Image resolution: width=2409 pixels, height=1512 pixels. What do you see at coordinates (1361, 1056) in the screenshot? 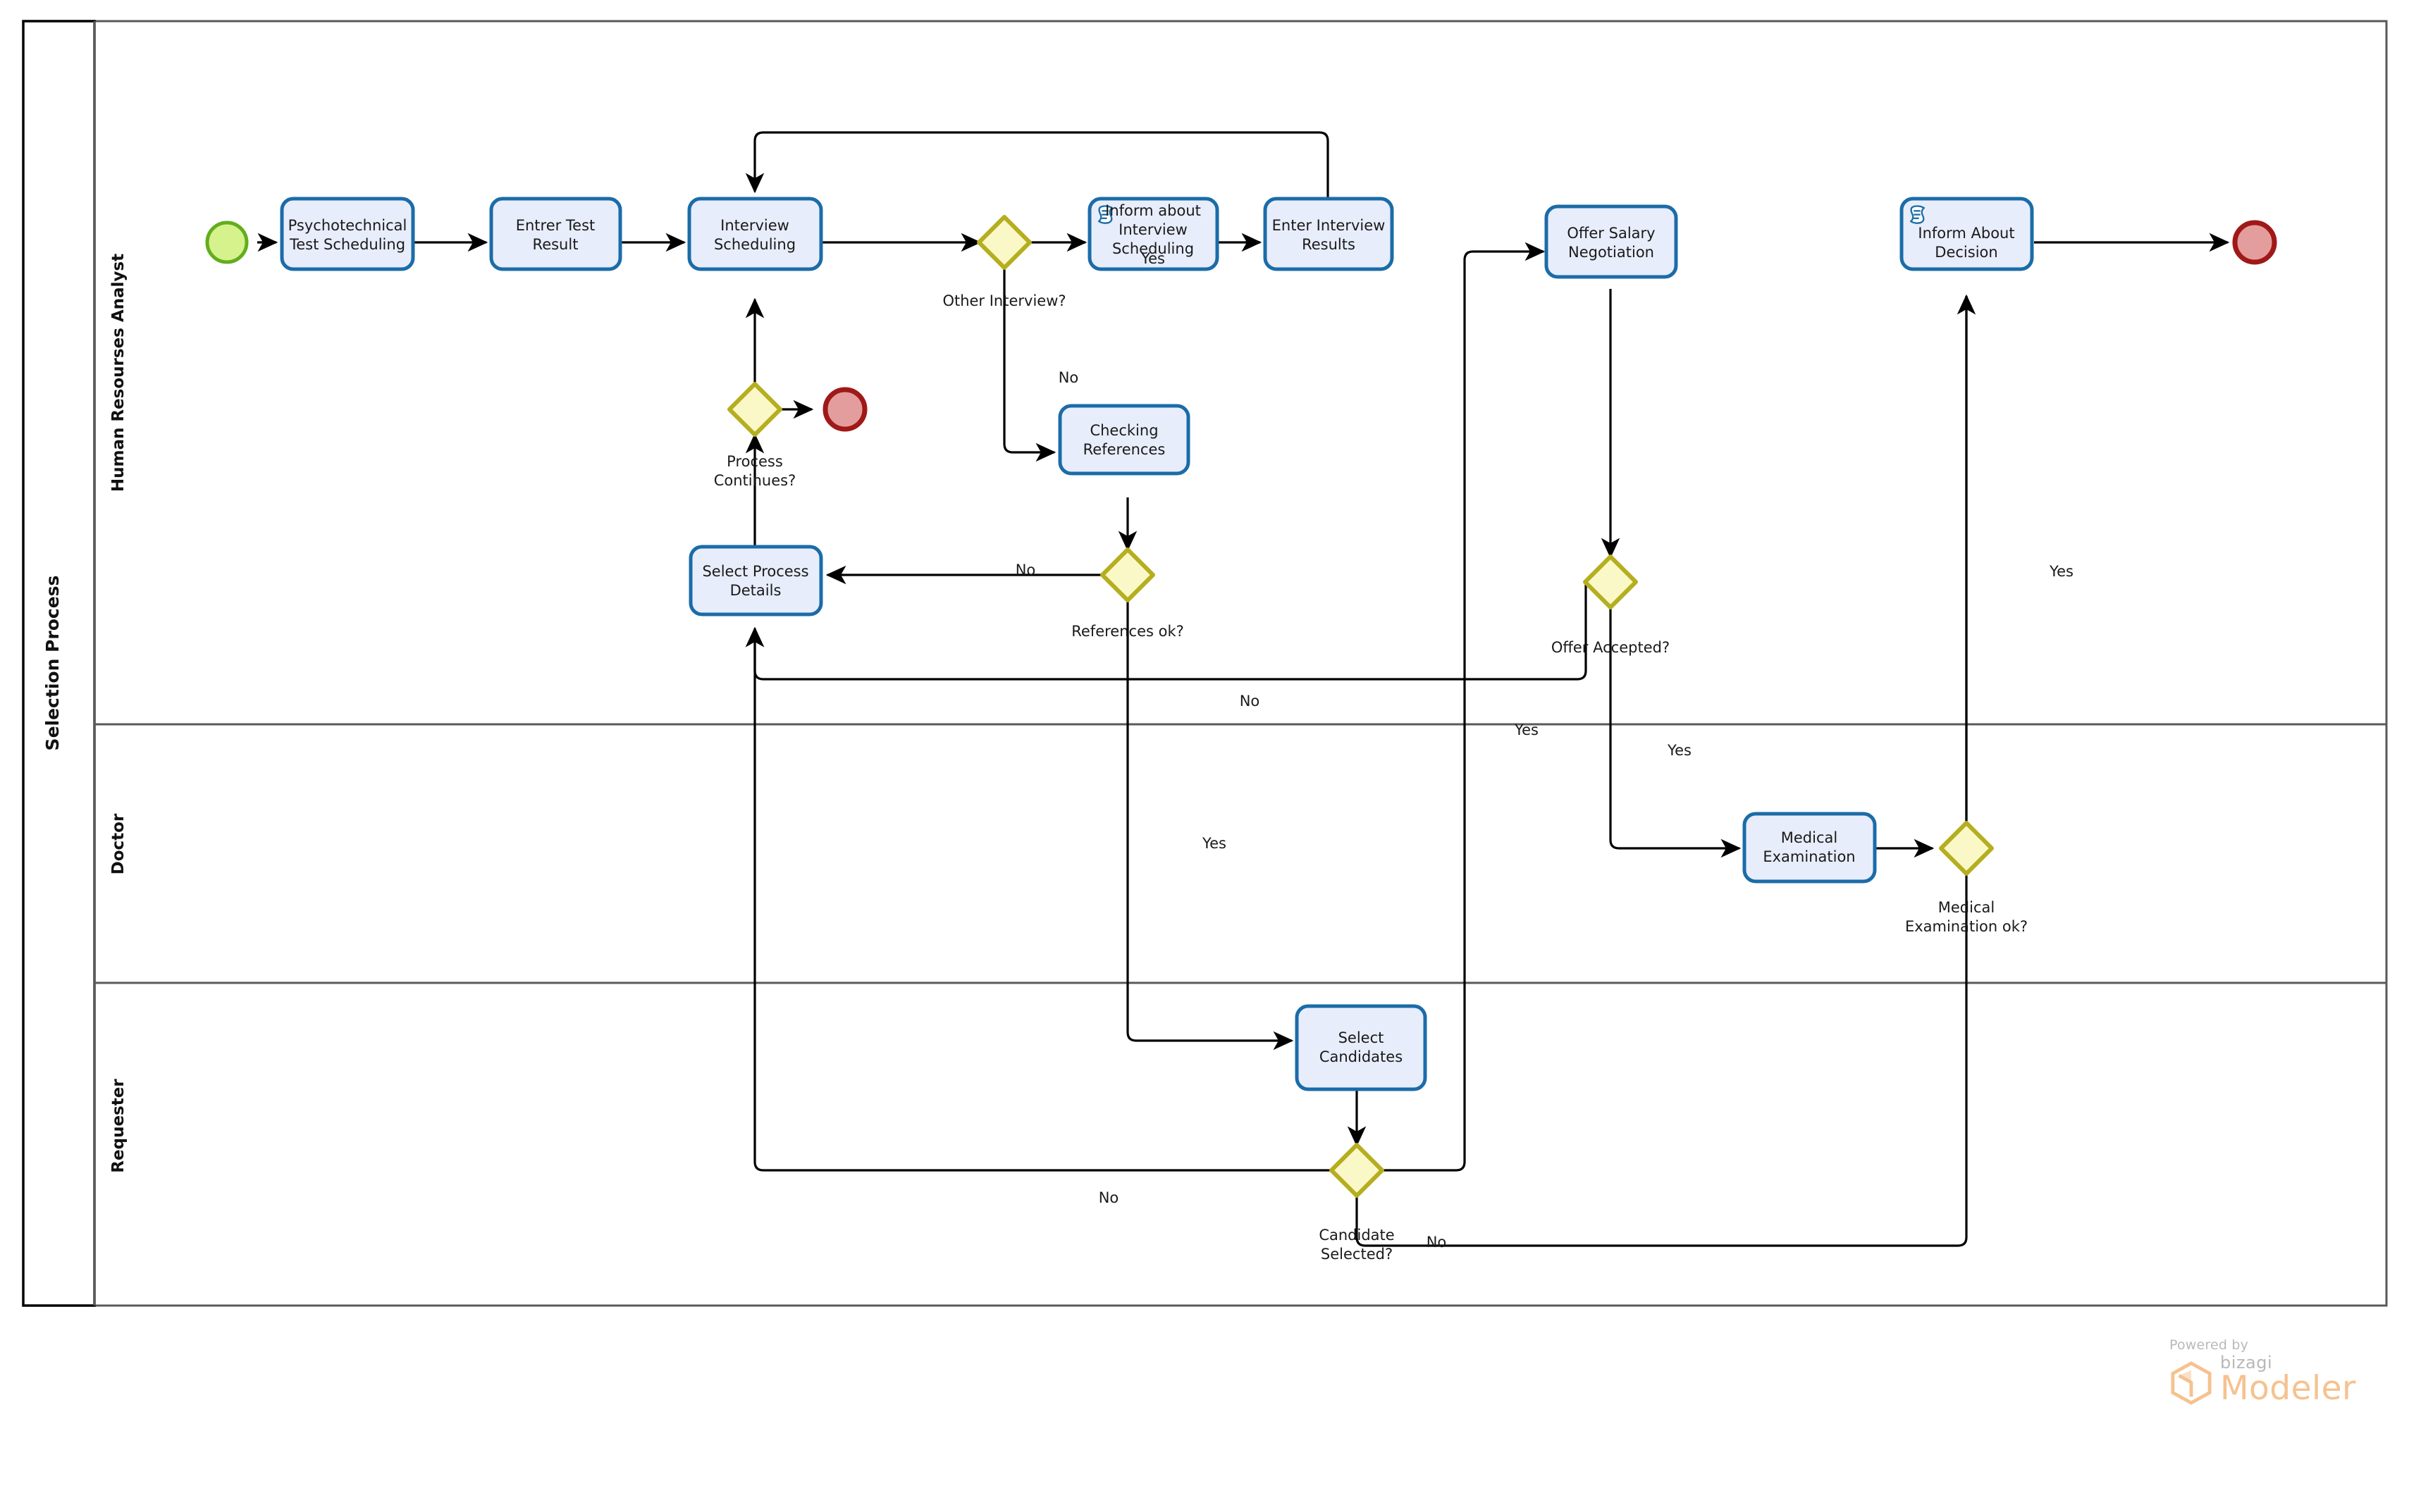
I see `task-label-line2: Candidates` at bounding box center [1361, 1056].